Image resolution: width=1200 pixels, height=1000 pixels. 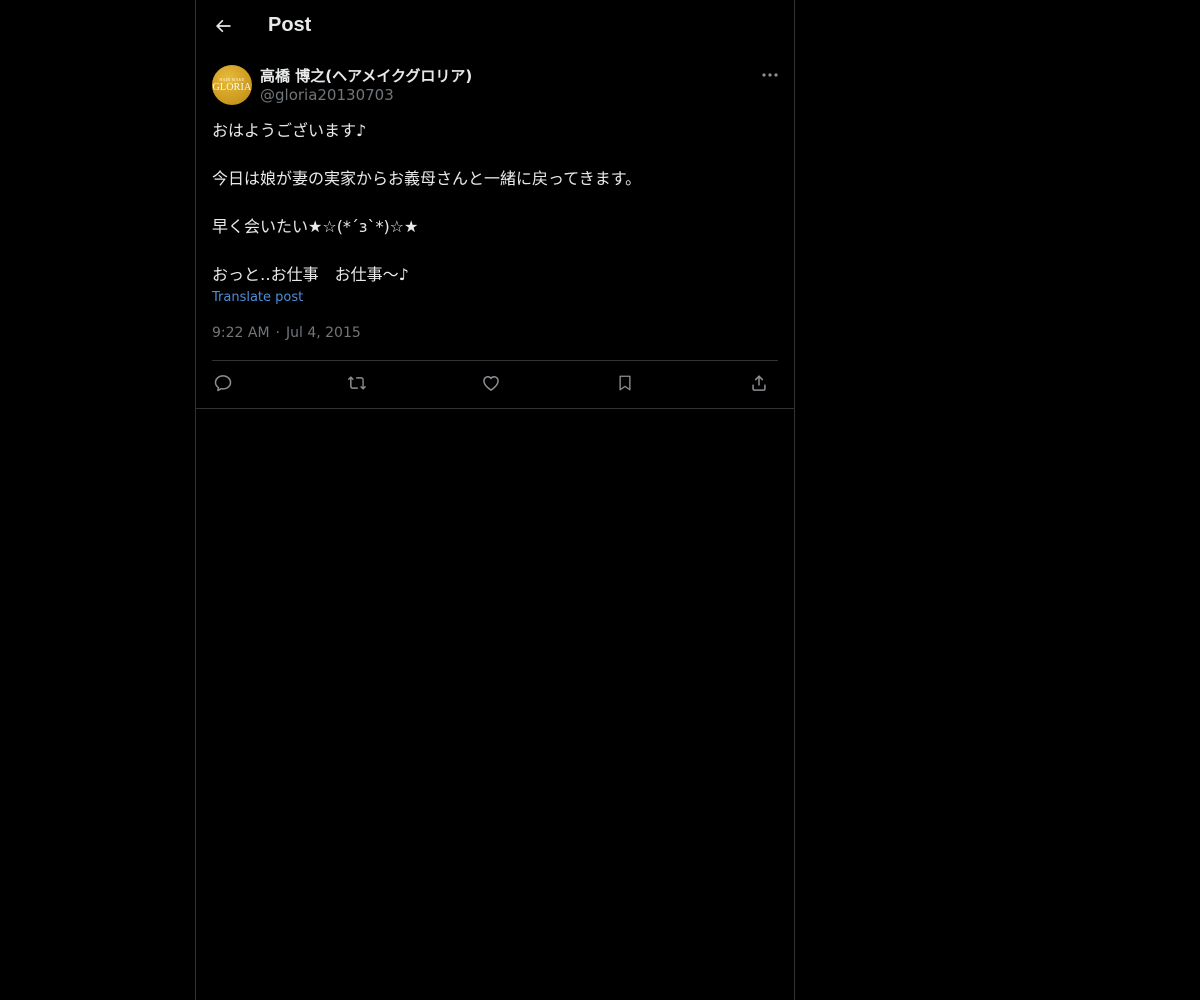 I want to click on post-timestamp: 9:22 AM · Jul 4, 2015, so click(x=286, y=333).